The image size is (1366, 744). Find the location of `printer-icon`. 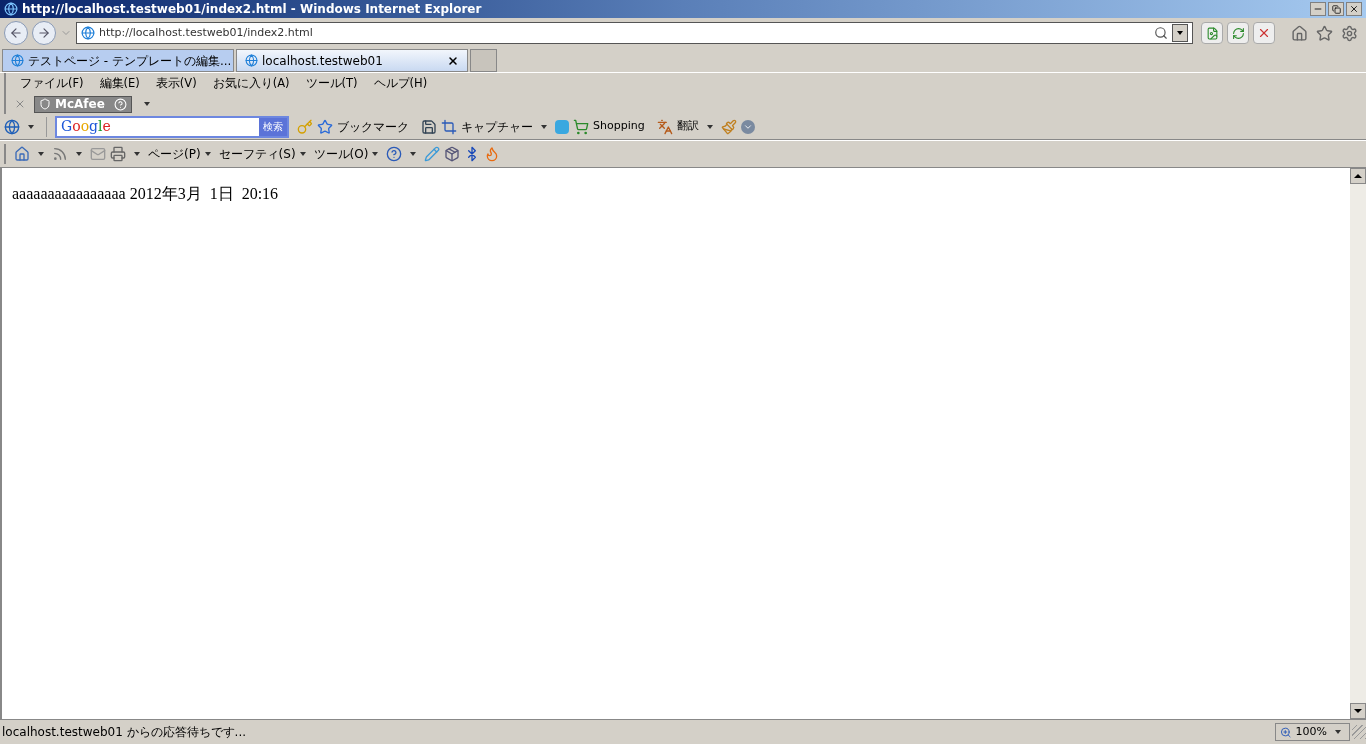

printer-icon is located at coordinates (118, 154).